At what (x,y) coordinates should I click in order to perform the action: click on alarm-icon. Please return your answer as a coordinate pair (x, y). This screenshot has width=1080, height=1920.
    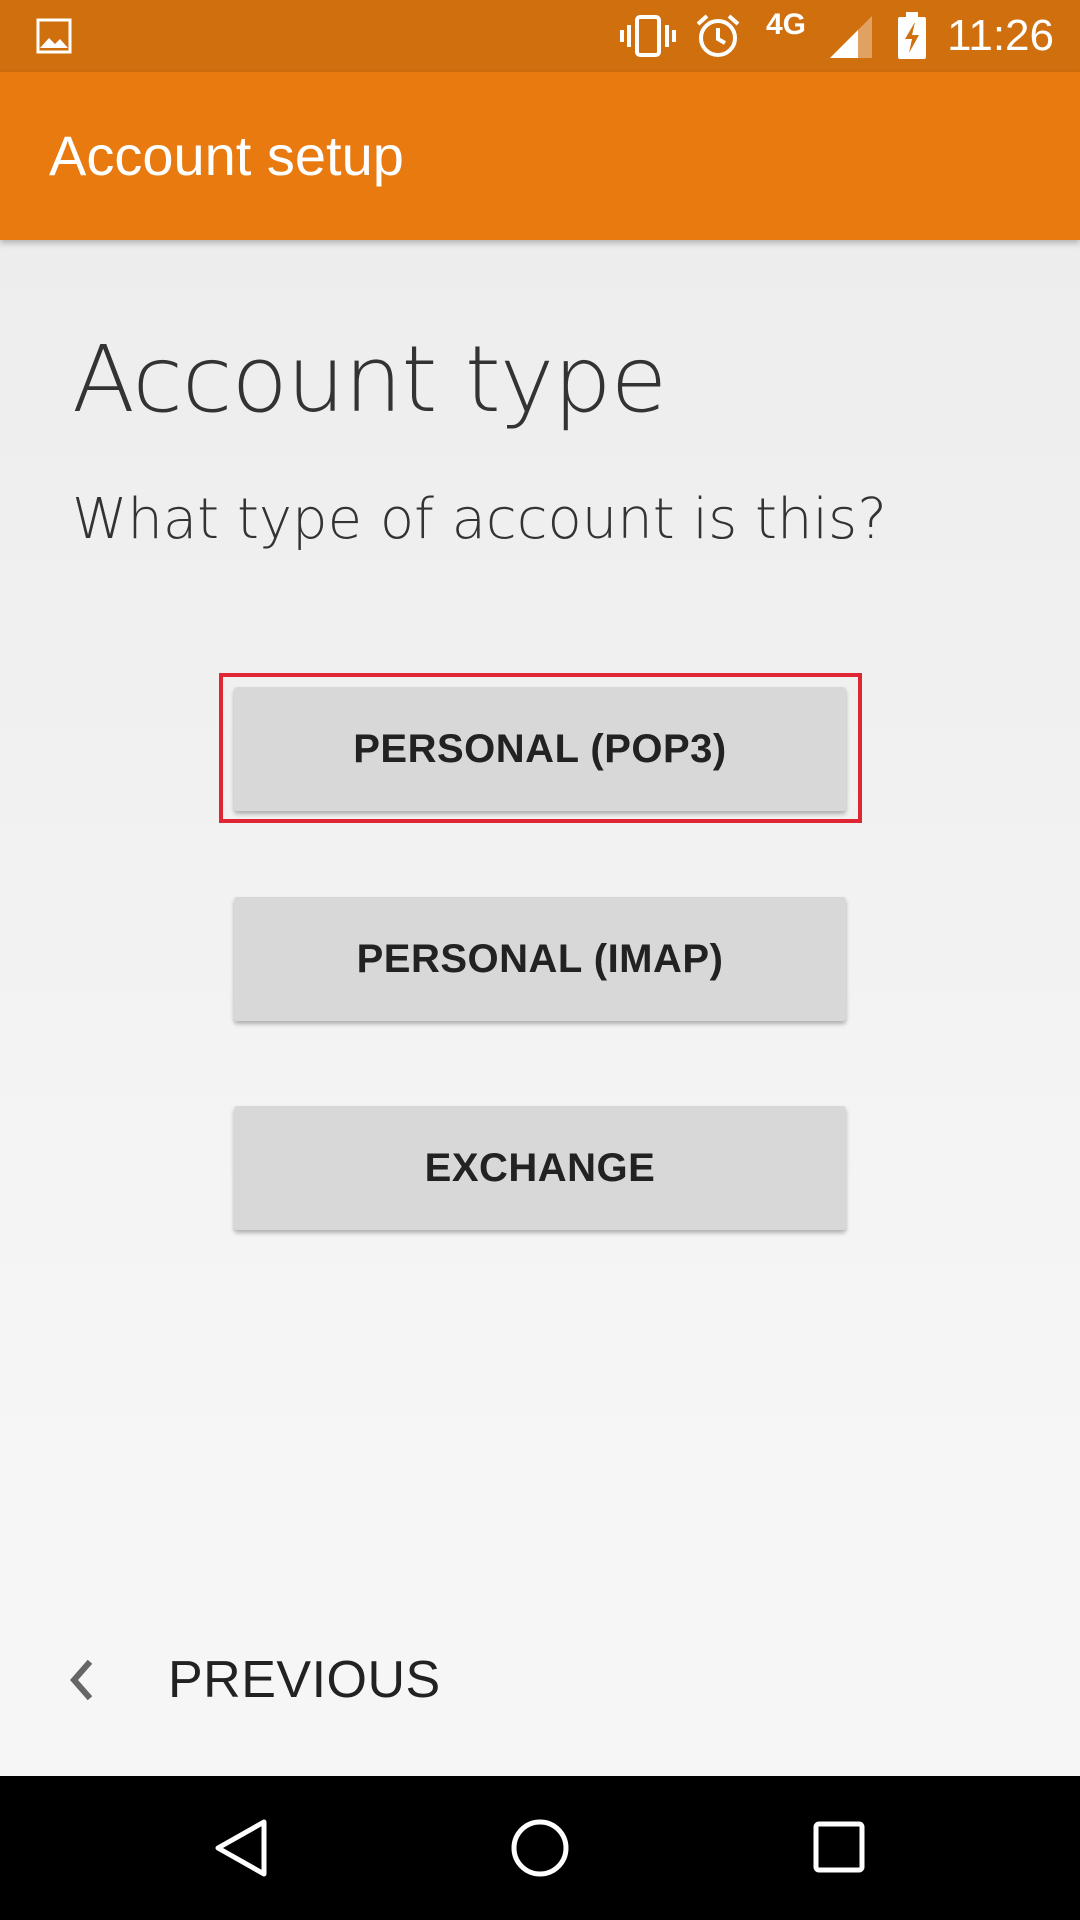
    Looking at the image, I should click on (718, 38).